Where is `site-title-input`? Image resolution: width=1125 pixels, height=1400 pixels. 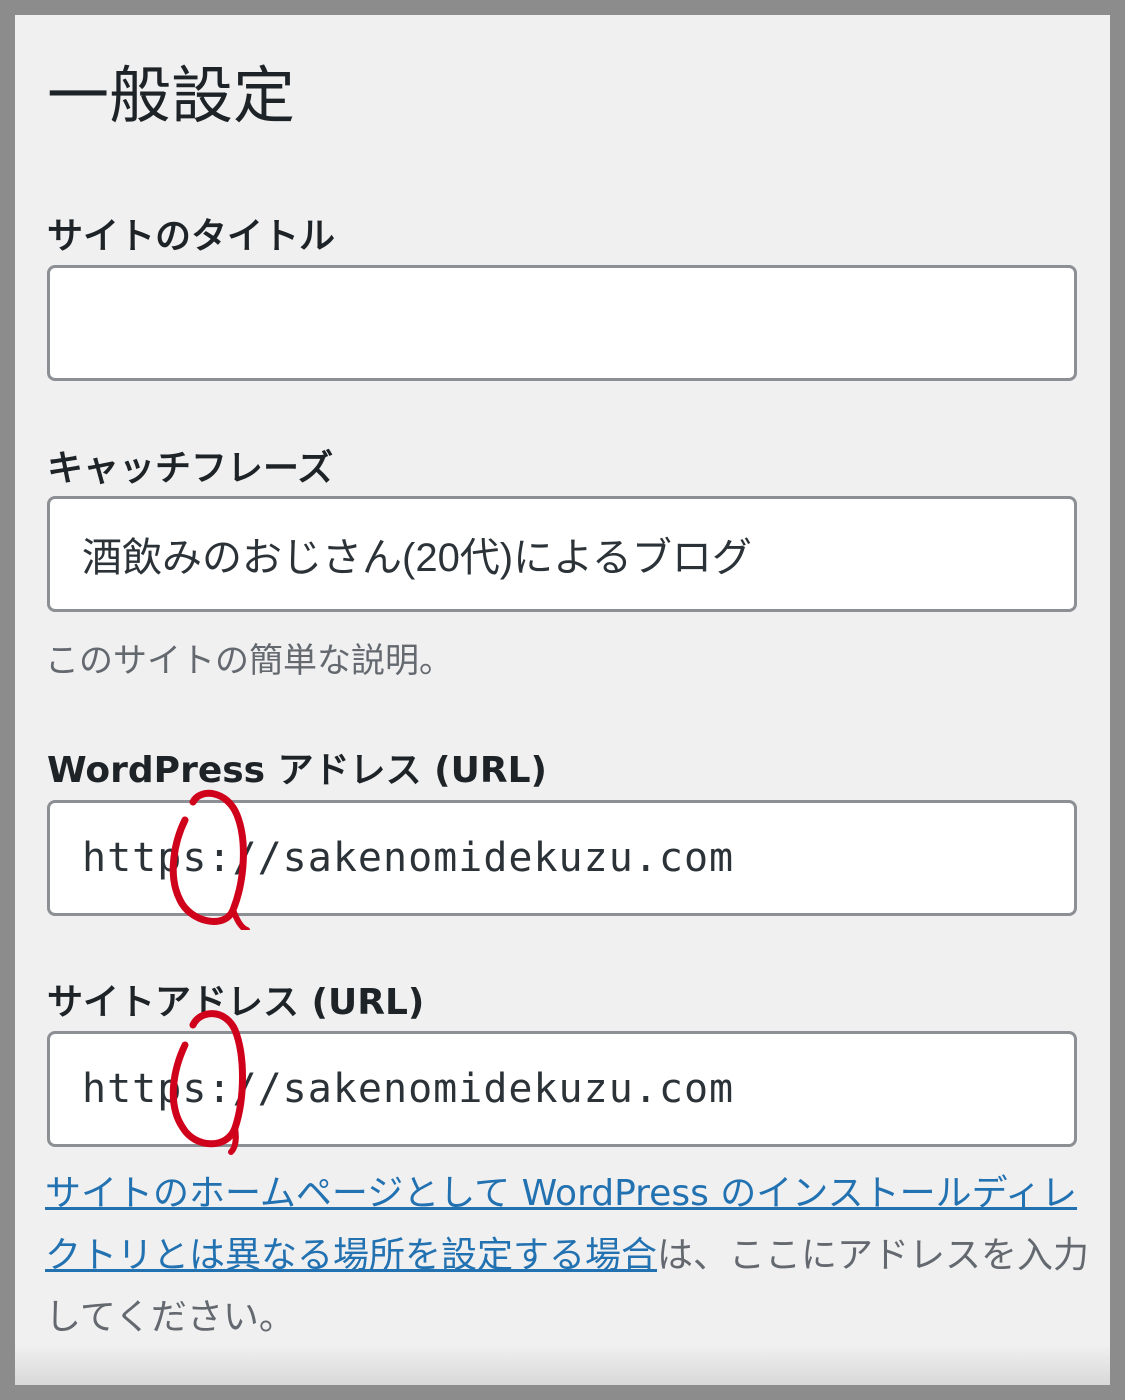 site-title-input is located at coordinates (562, 323).